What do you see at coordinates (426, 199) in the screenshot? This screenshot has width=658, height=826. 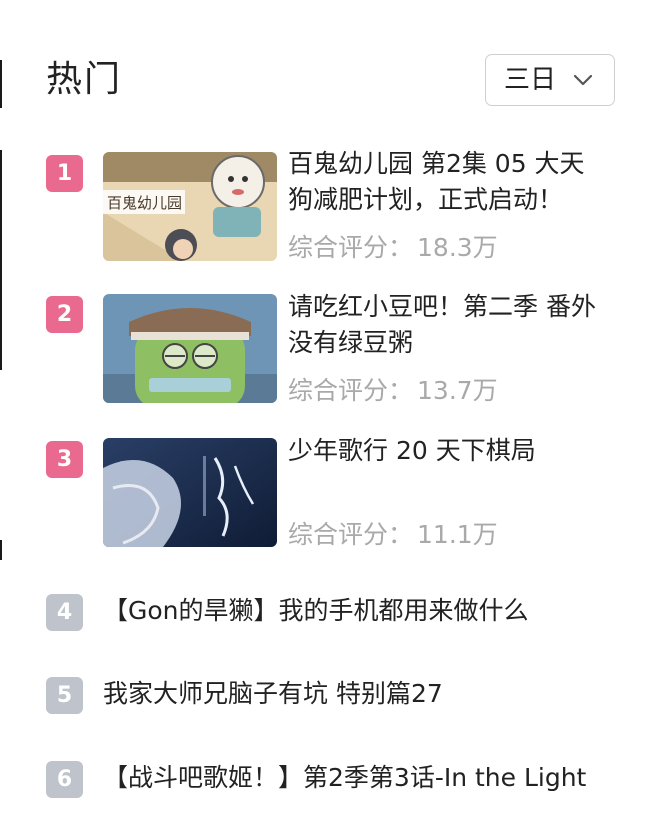 I see `item-title-line: 狗减肥计划，正式启动！` at bounding box center [426, 199].